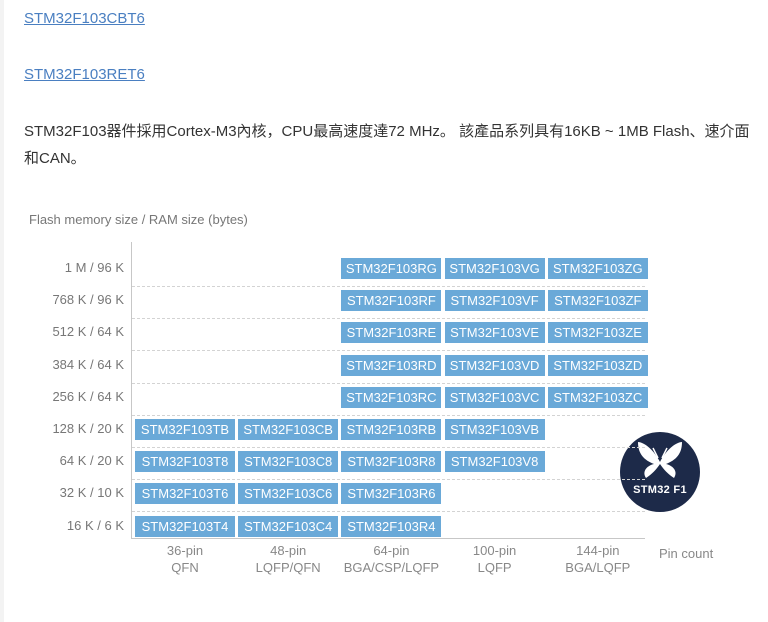 This screenshot has height=622, width=768. What do you see at coordinates (598, 559) in the screenshot?
I see `column-label: 144-pin BGA/LQFP` at bounding box center [598, 559].